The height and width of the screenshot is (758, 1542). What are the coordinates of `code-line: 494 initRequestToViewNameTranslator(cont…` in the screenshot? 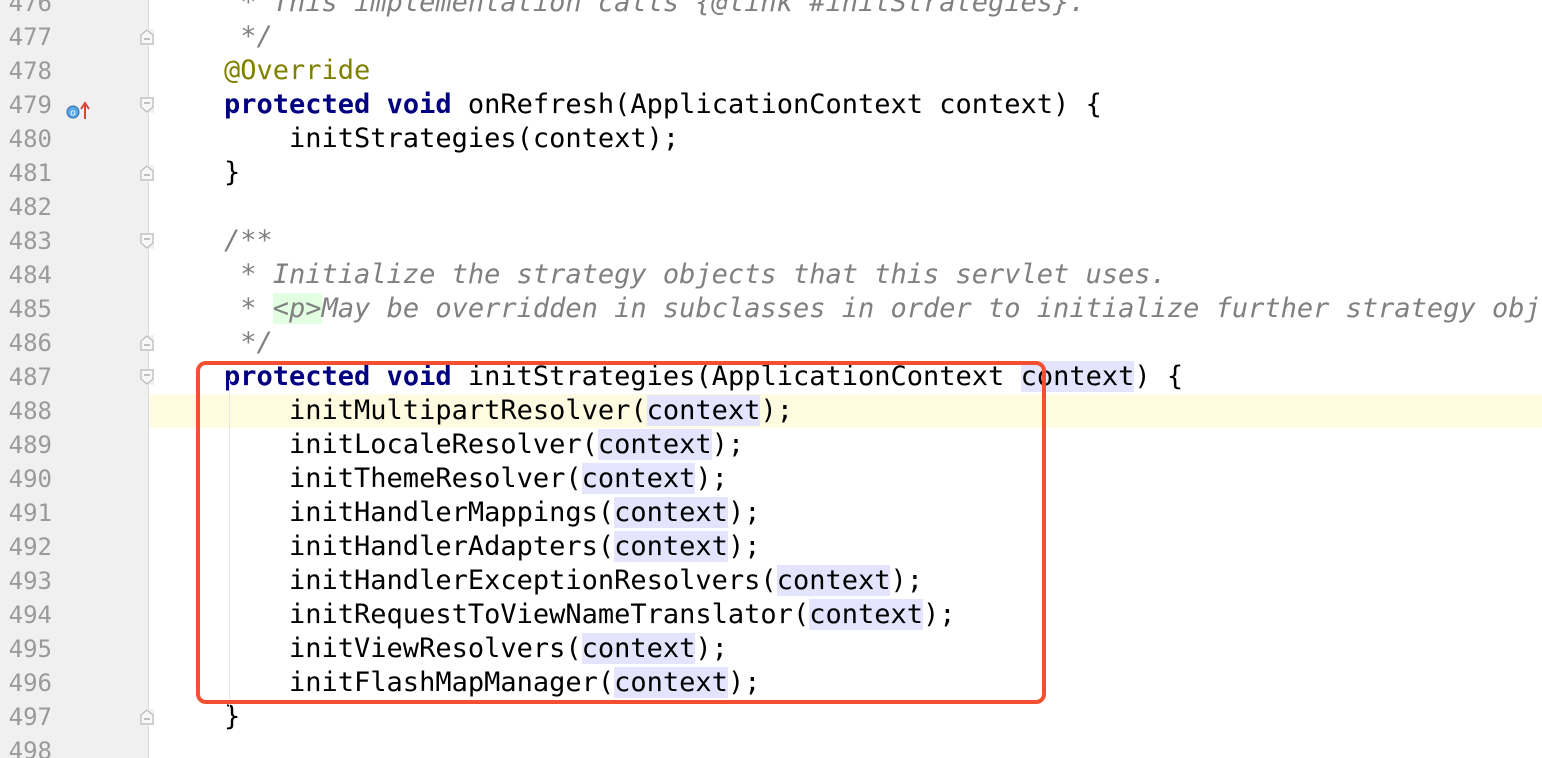 It's located at (771, 615).